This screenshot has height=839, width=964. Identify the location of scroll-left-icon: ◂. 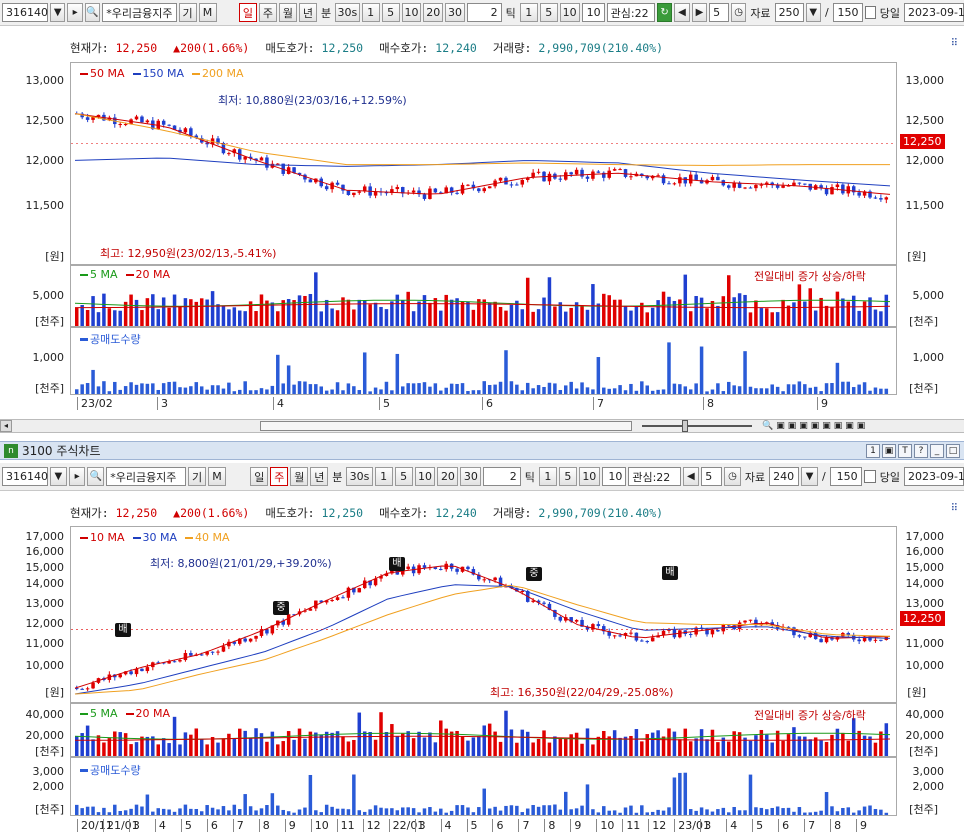
(6, 426).